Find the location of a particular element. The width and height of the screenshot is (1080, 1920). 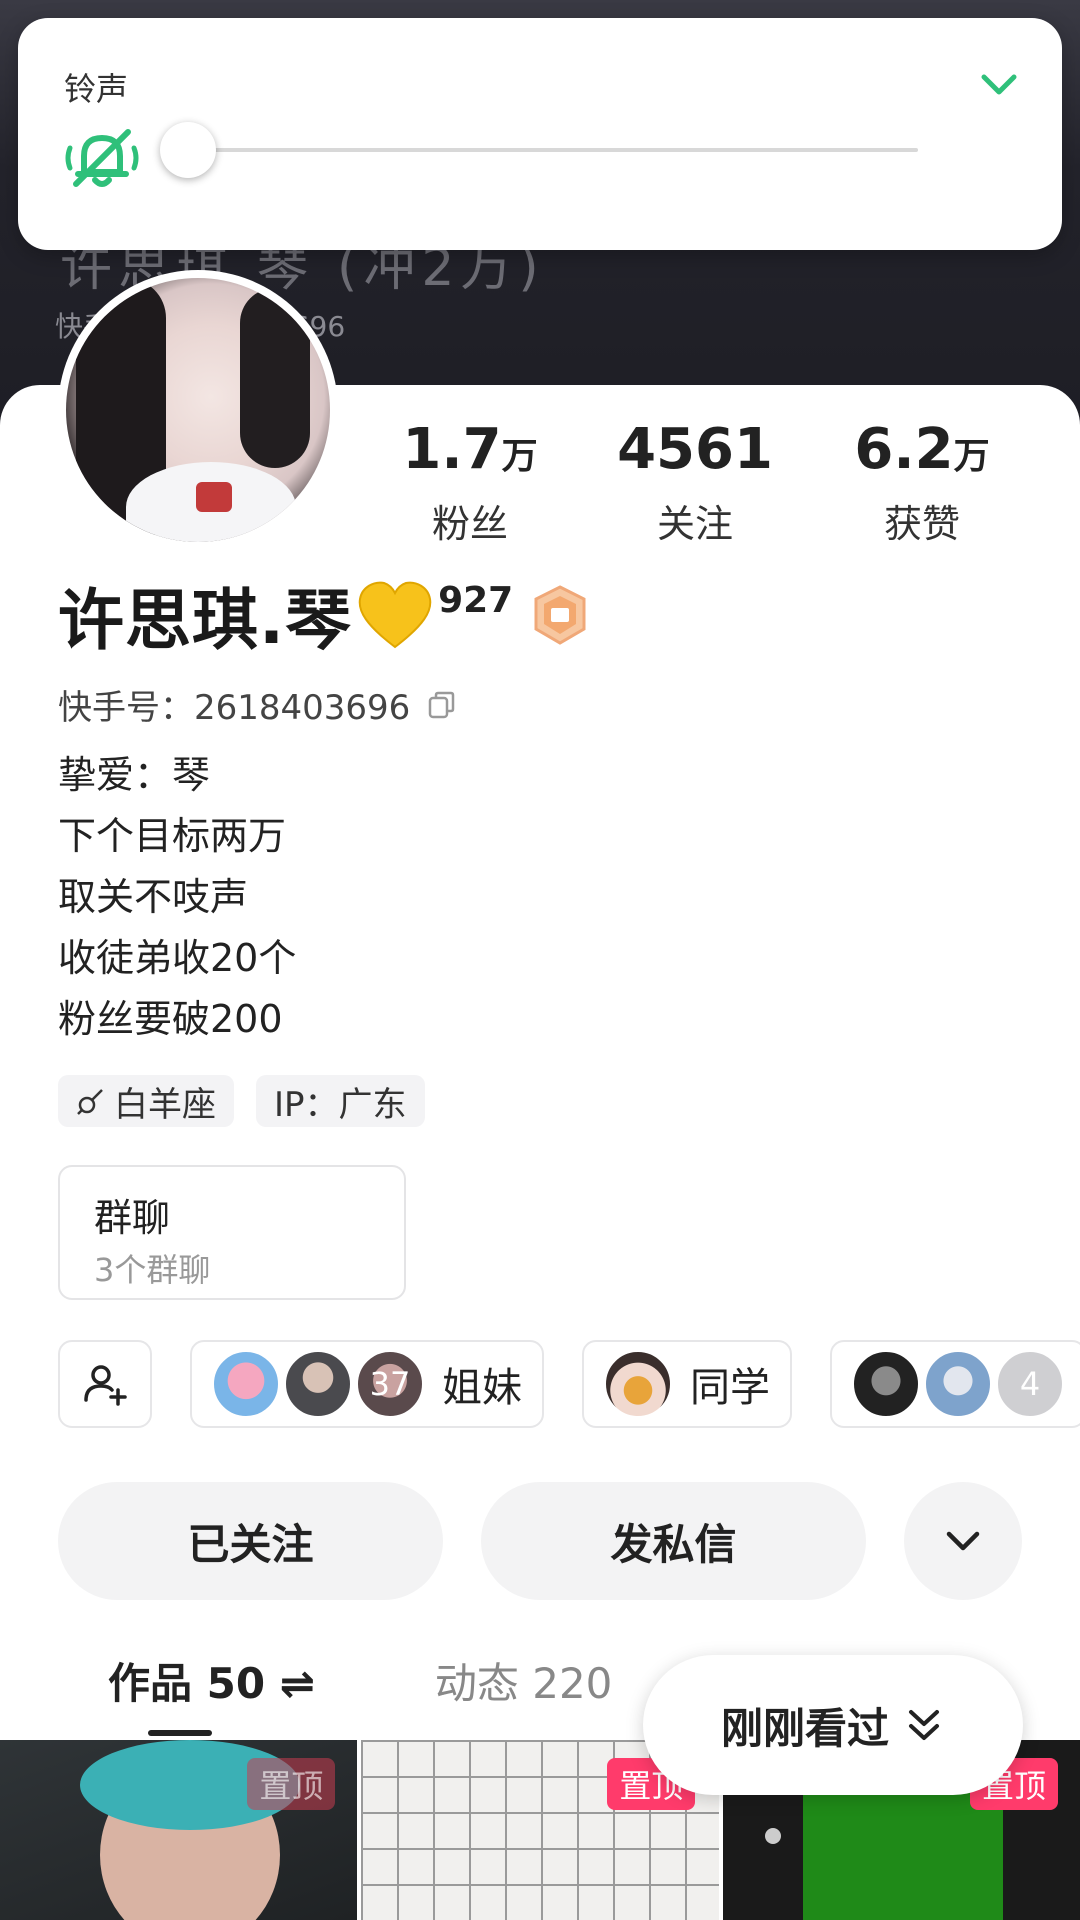

group-chat-title: 群聊 is located at coordinates (132, 1218).